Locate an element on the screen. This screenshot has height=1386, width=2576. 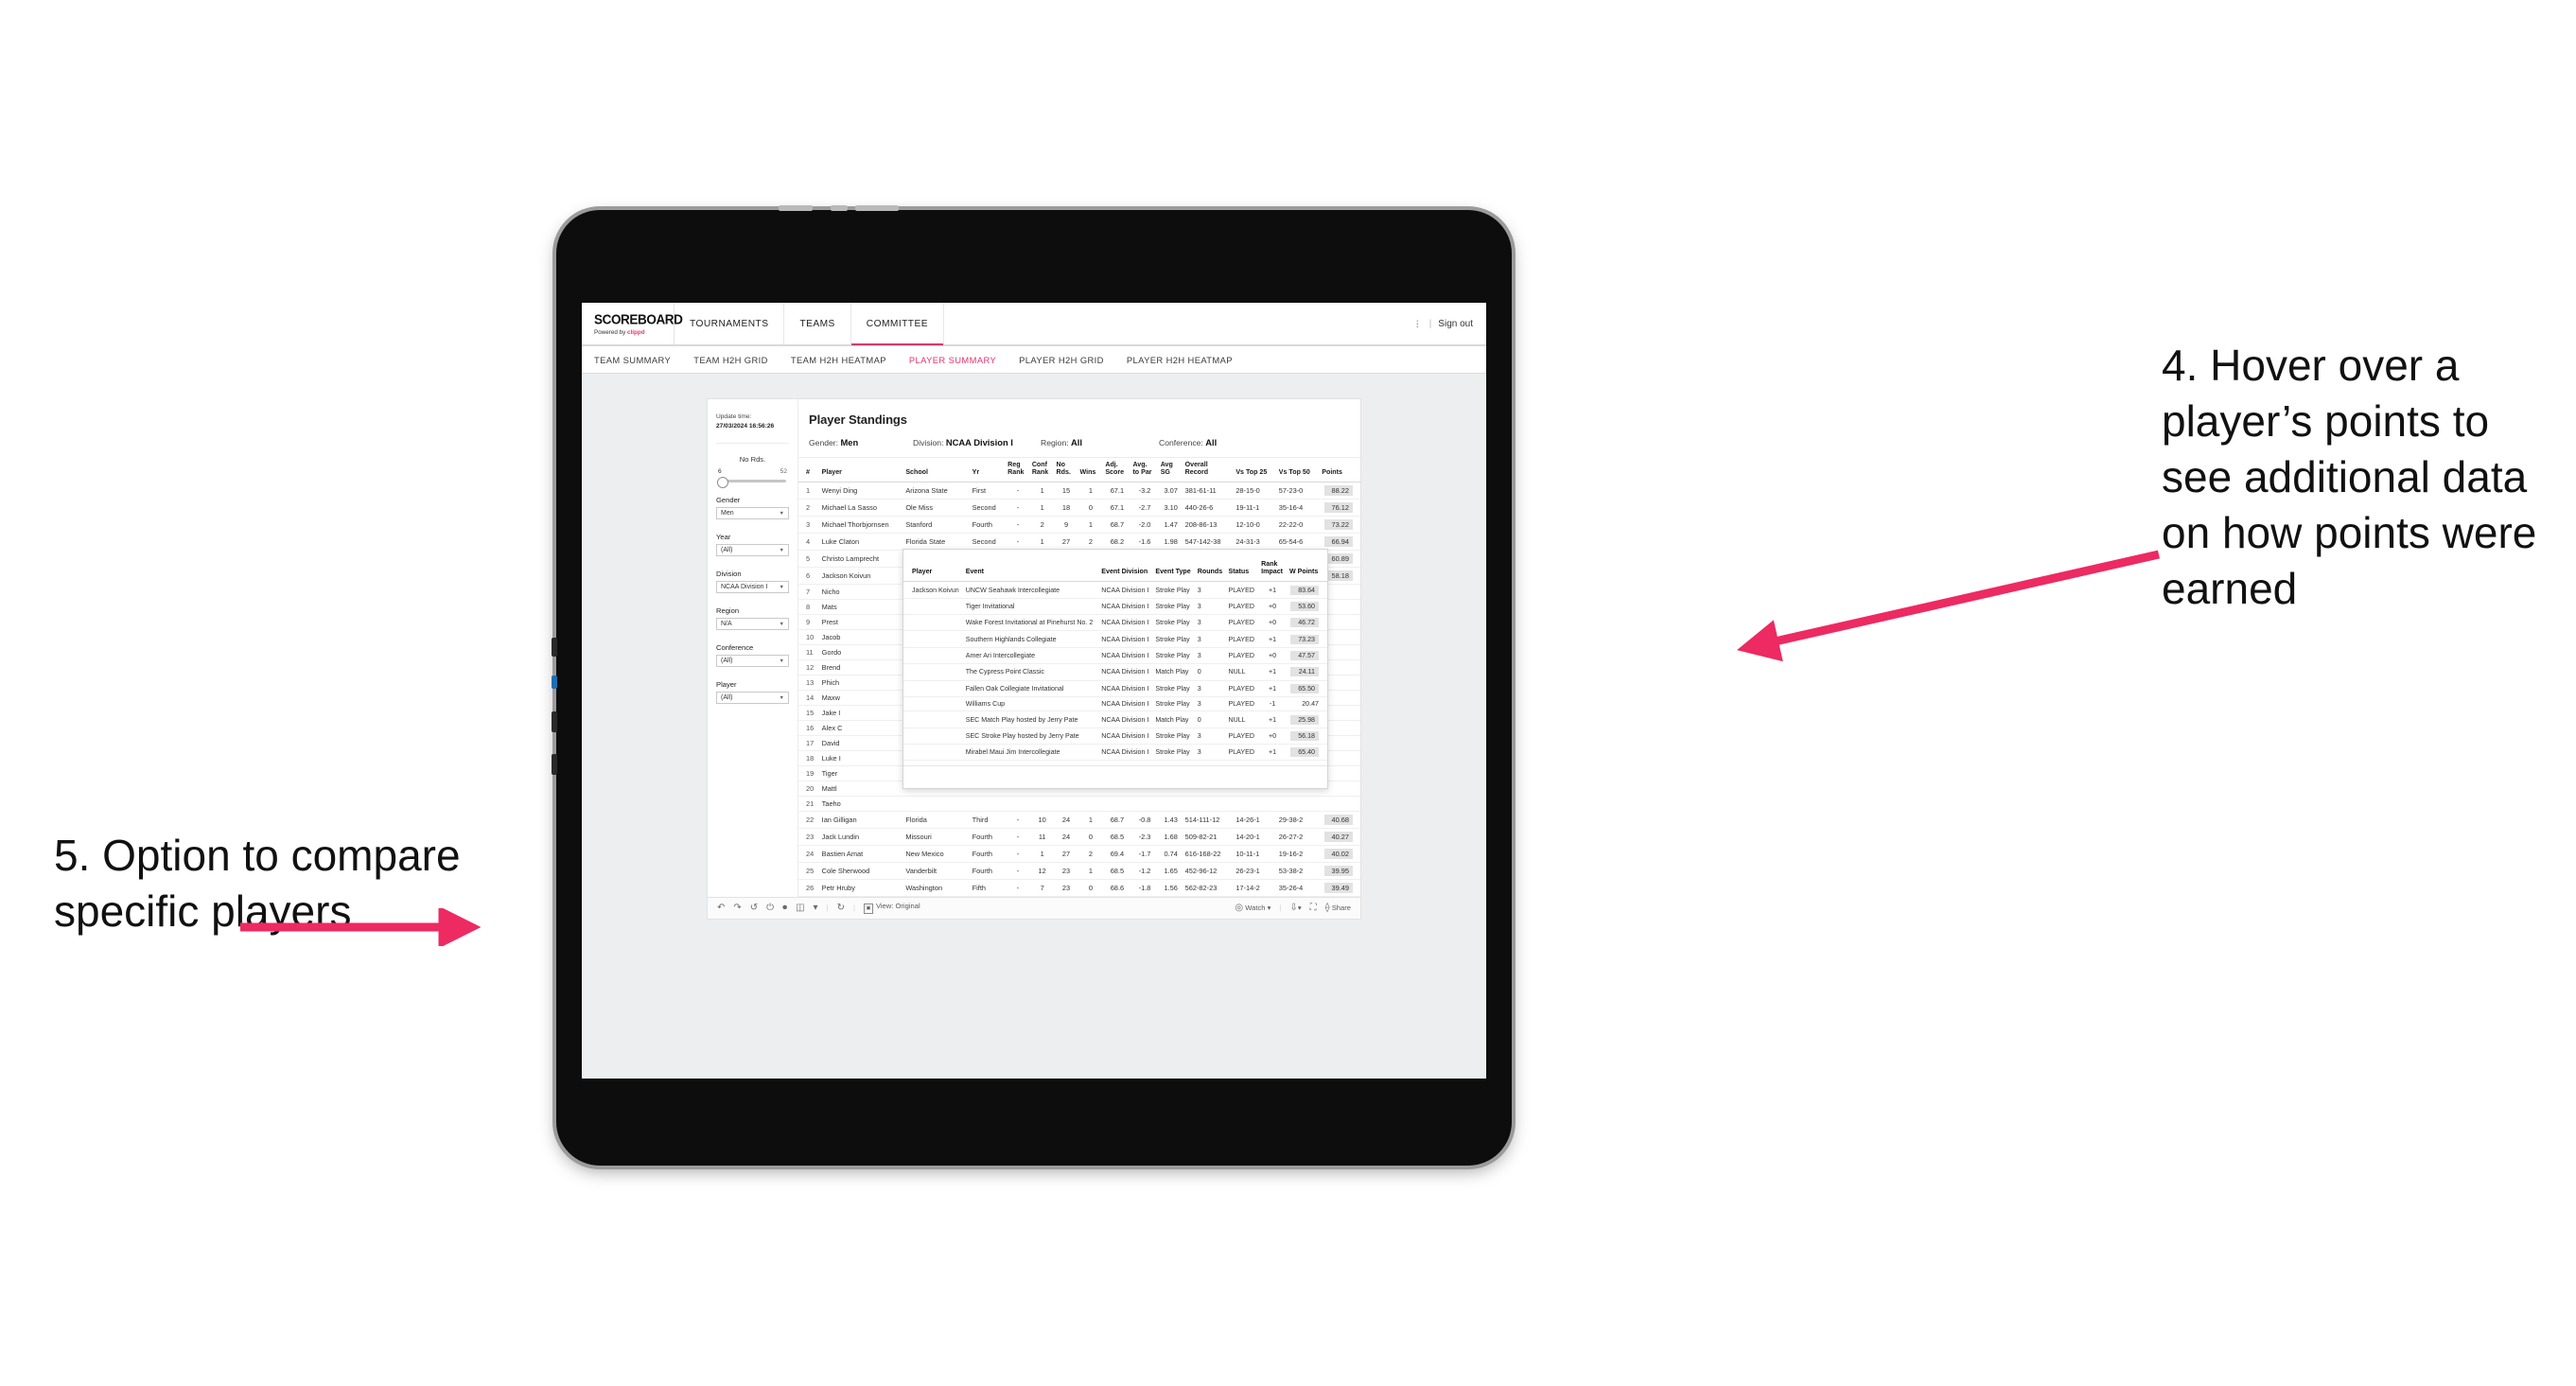
no-rounds-slider-track is located at coordinates (751, 482).